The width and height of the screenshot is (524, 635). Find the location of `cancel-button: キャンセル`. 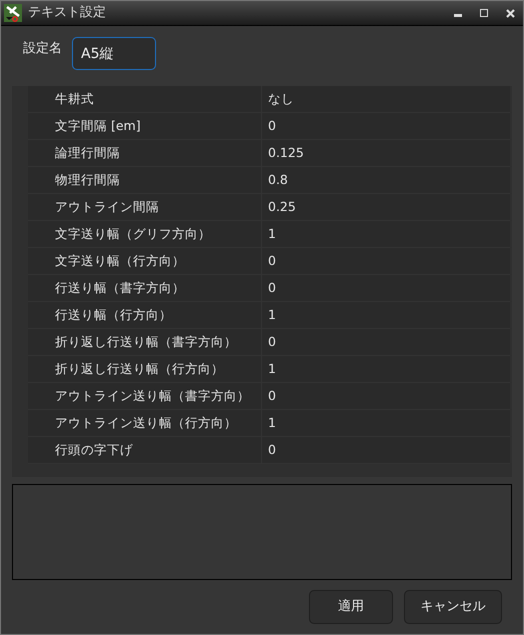

cancel-button: キャンセル is located at coordinates (453, 607).